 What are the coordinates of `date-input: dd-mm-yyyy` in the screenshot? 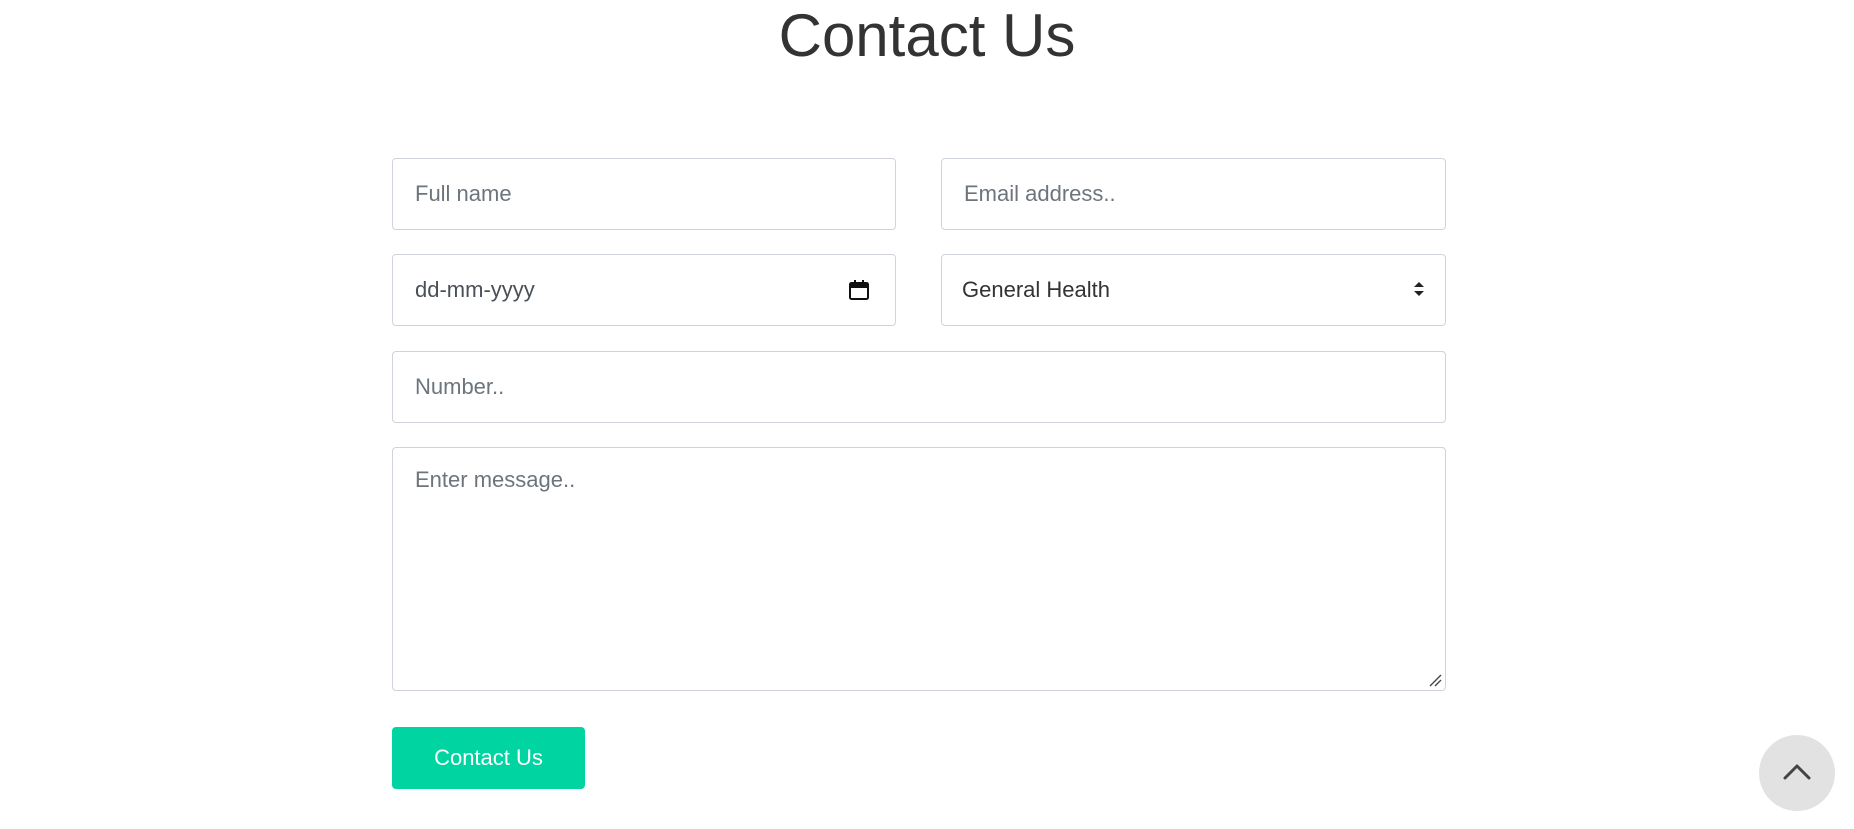 It's located at (644, 290).